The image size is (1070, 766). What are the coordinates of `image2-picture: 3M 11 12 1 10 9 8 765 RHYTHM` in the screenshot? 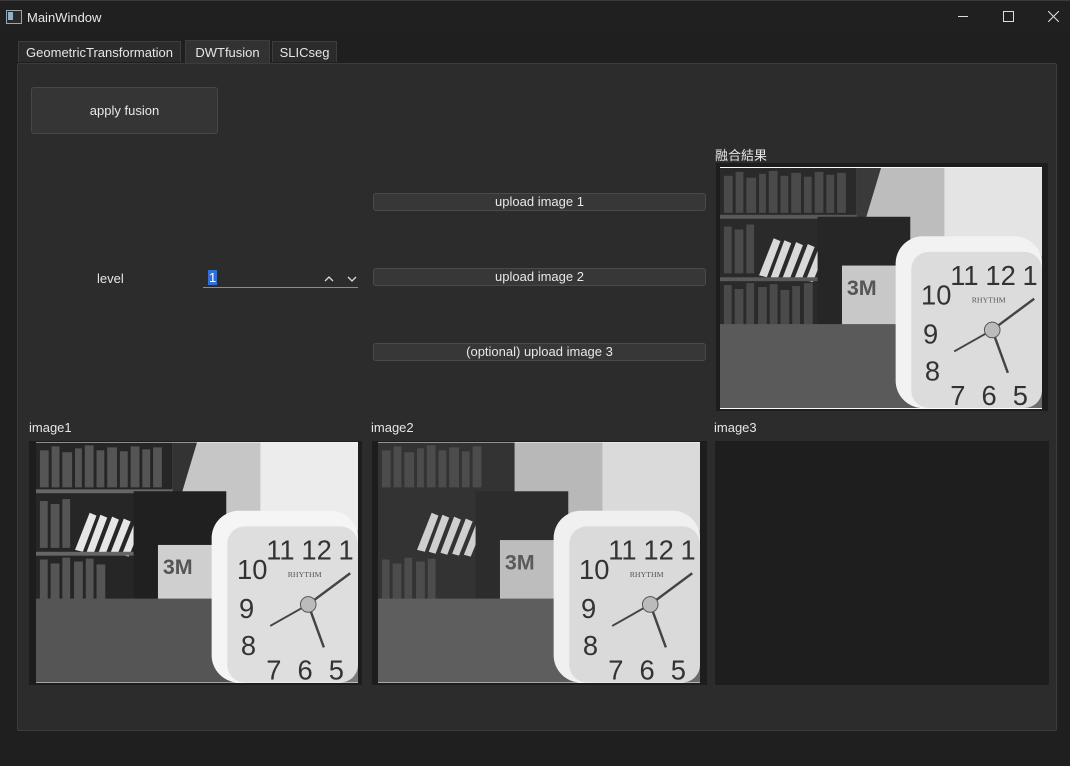 It's located at (539, 563).